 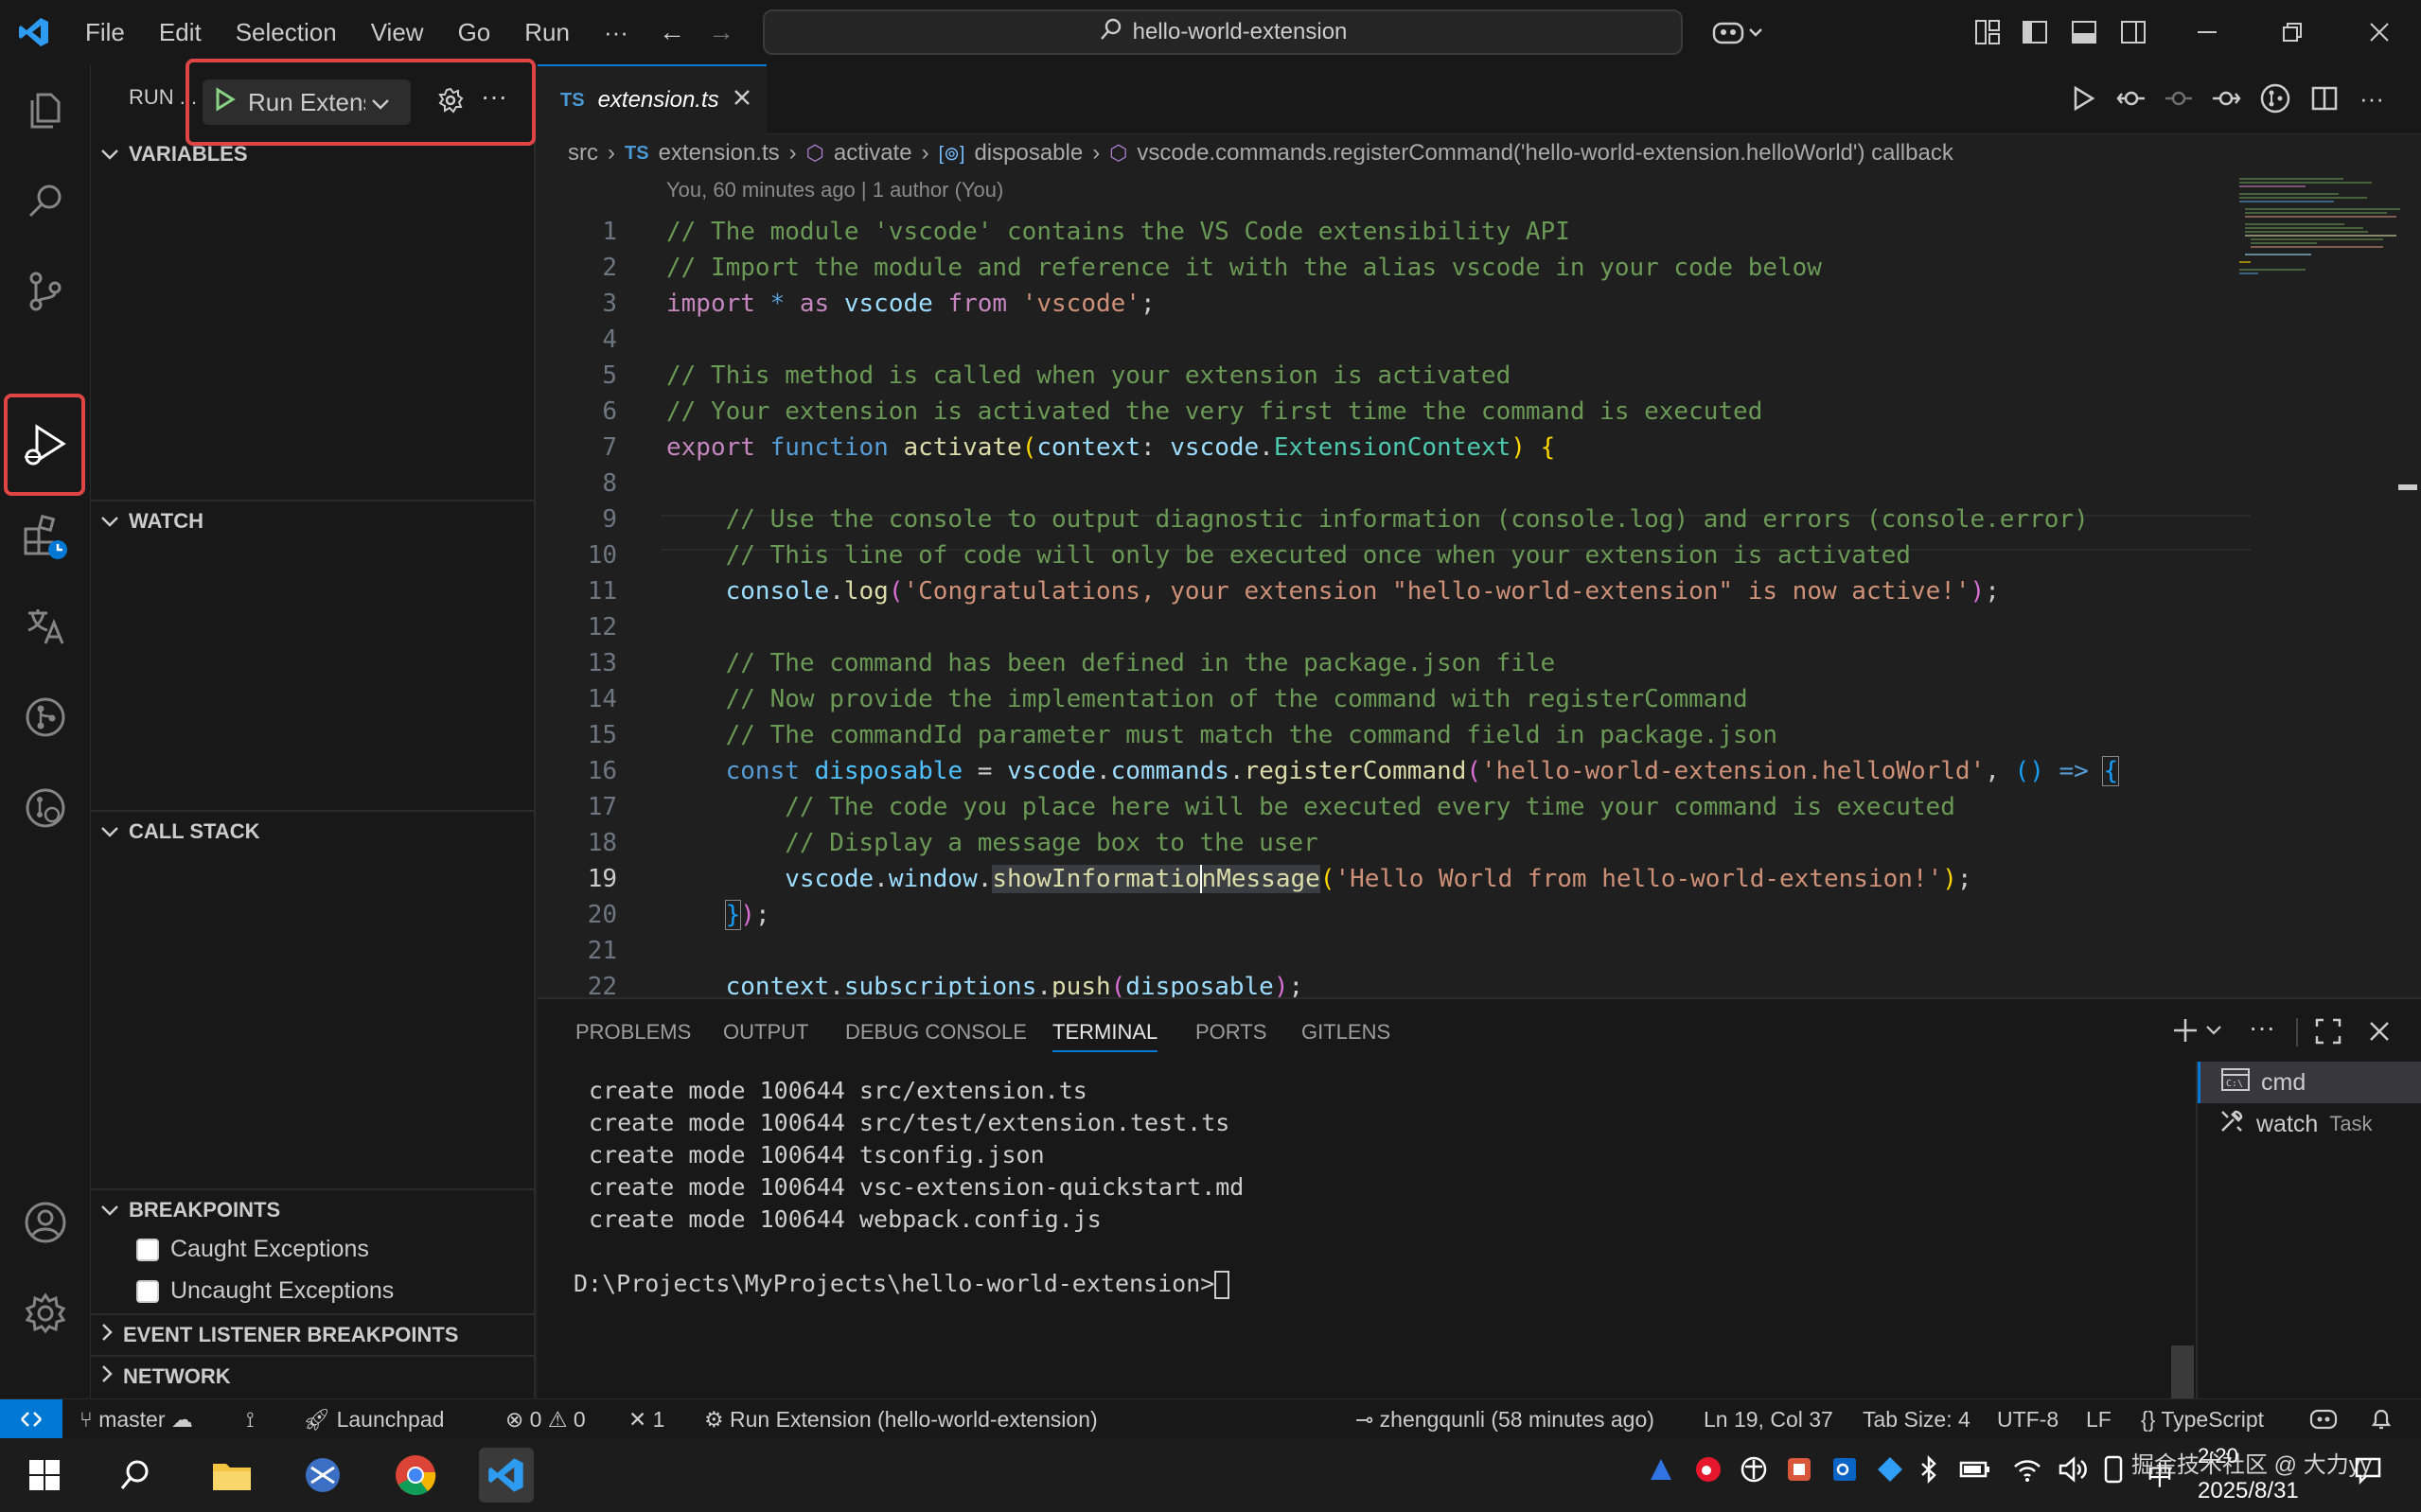 I want to click on new-terminal-plus-icon, so click(x=2185, y=1032).